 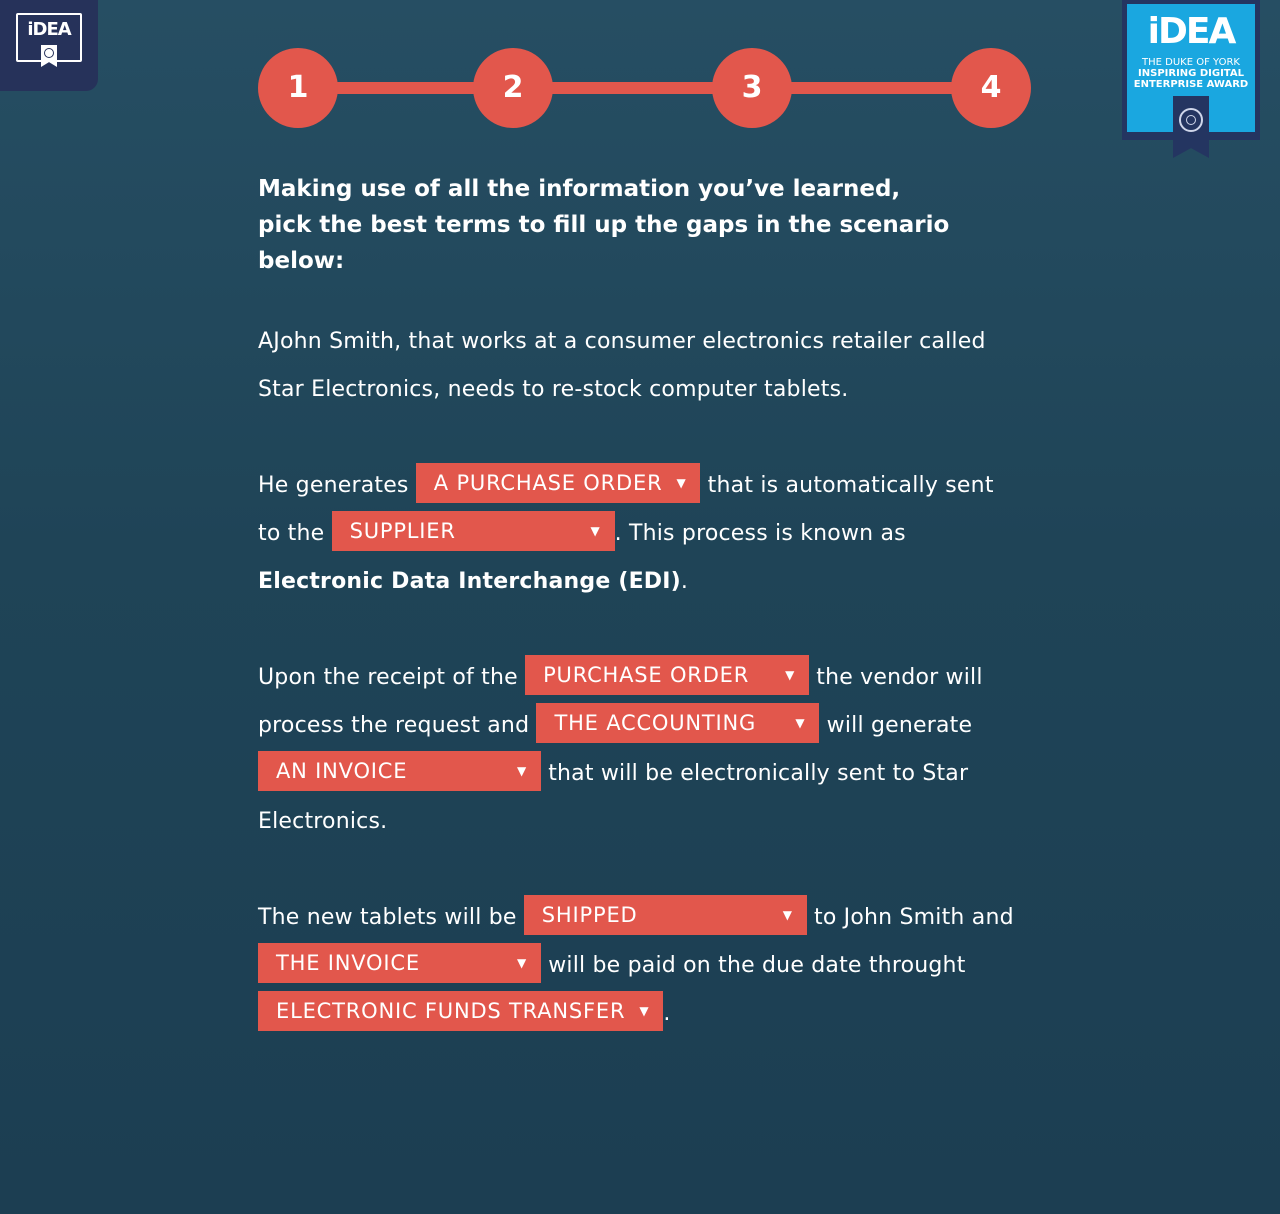 I want to click on dropdown-department: THE ACCOUNTING ▼, so click(x=678, y=723).